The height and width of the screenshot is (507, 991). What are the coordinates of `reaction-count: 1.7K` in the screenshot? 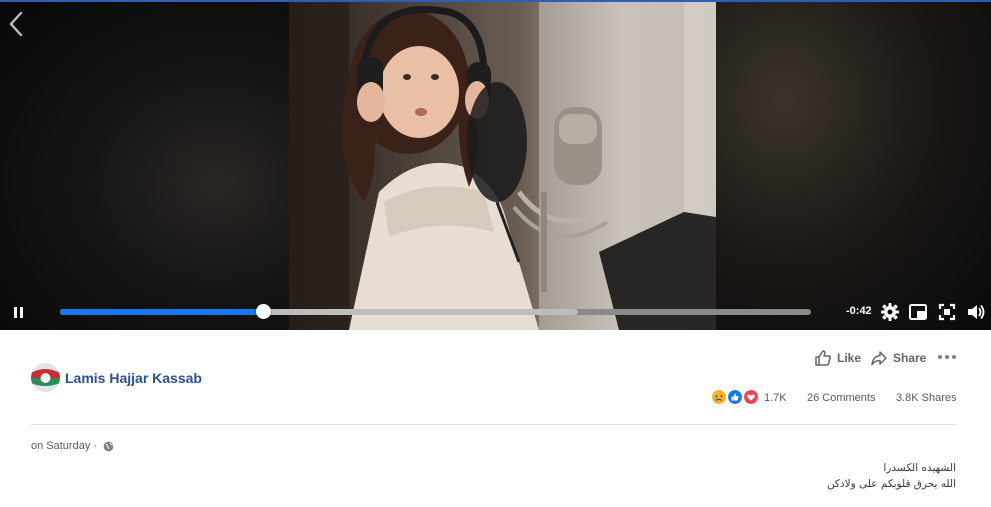 It's located at (775, 398).